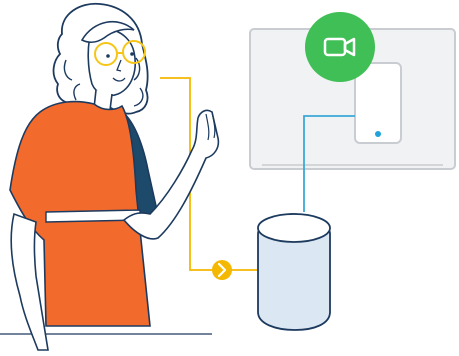 The width and height of the screenshot is (459, 356). What do you see at coordinates (378, 134) in the screenshot?
I see `phone-indicator-dot` at bounding box center [378, 134].